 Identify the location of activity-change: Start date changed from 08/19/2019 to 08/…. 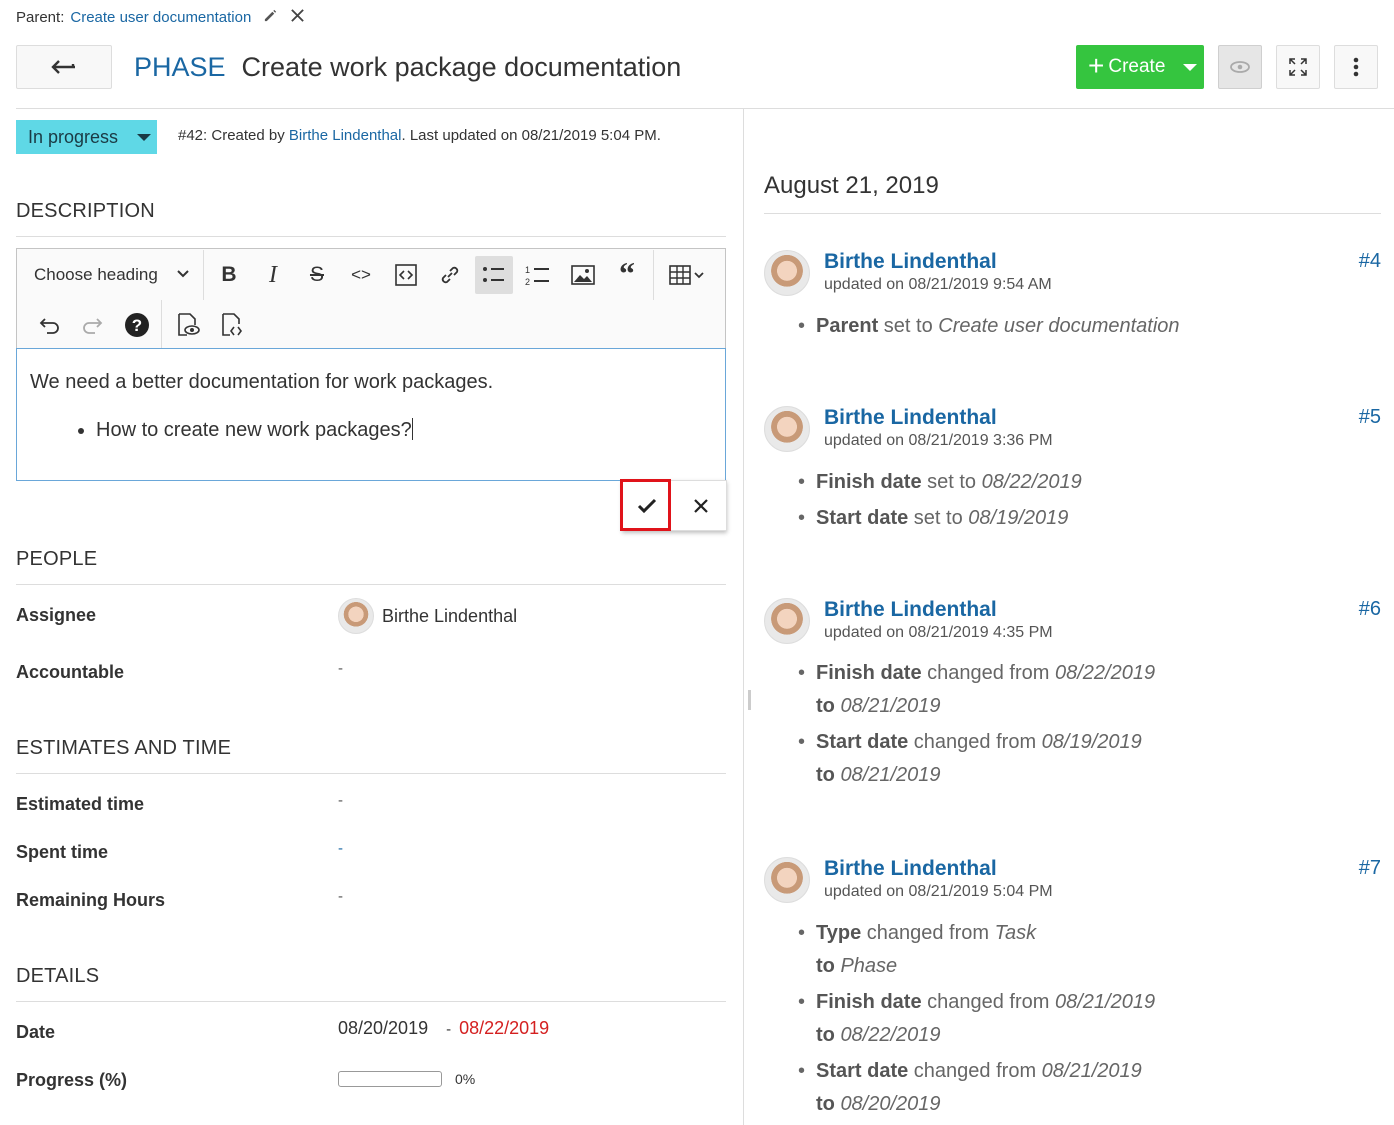
(976, 759).